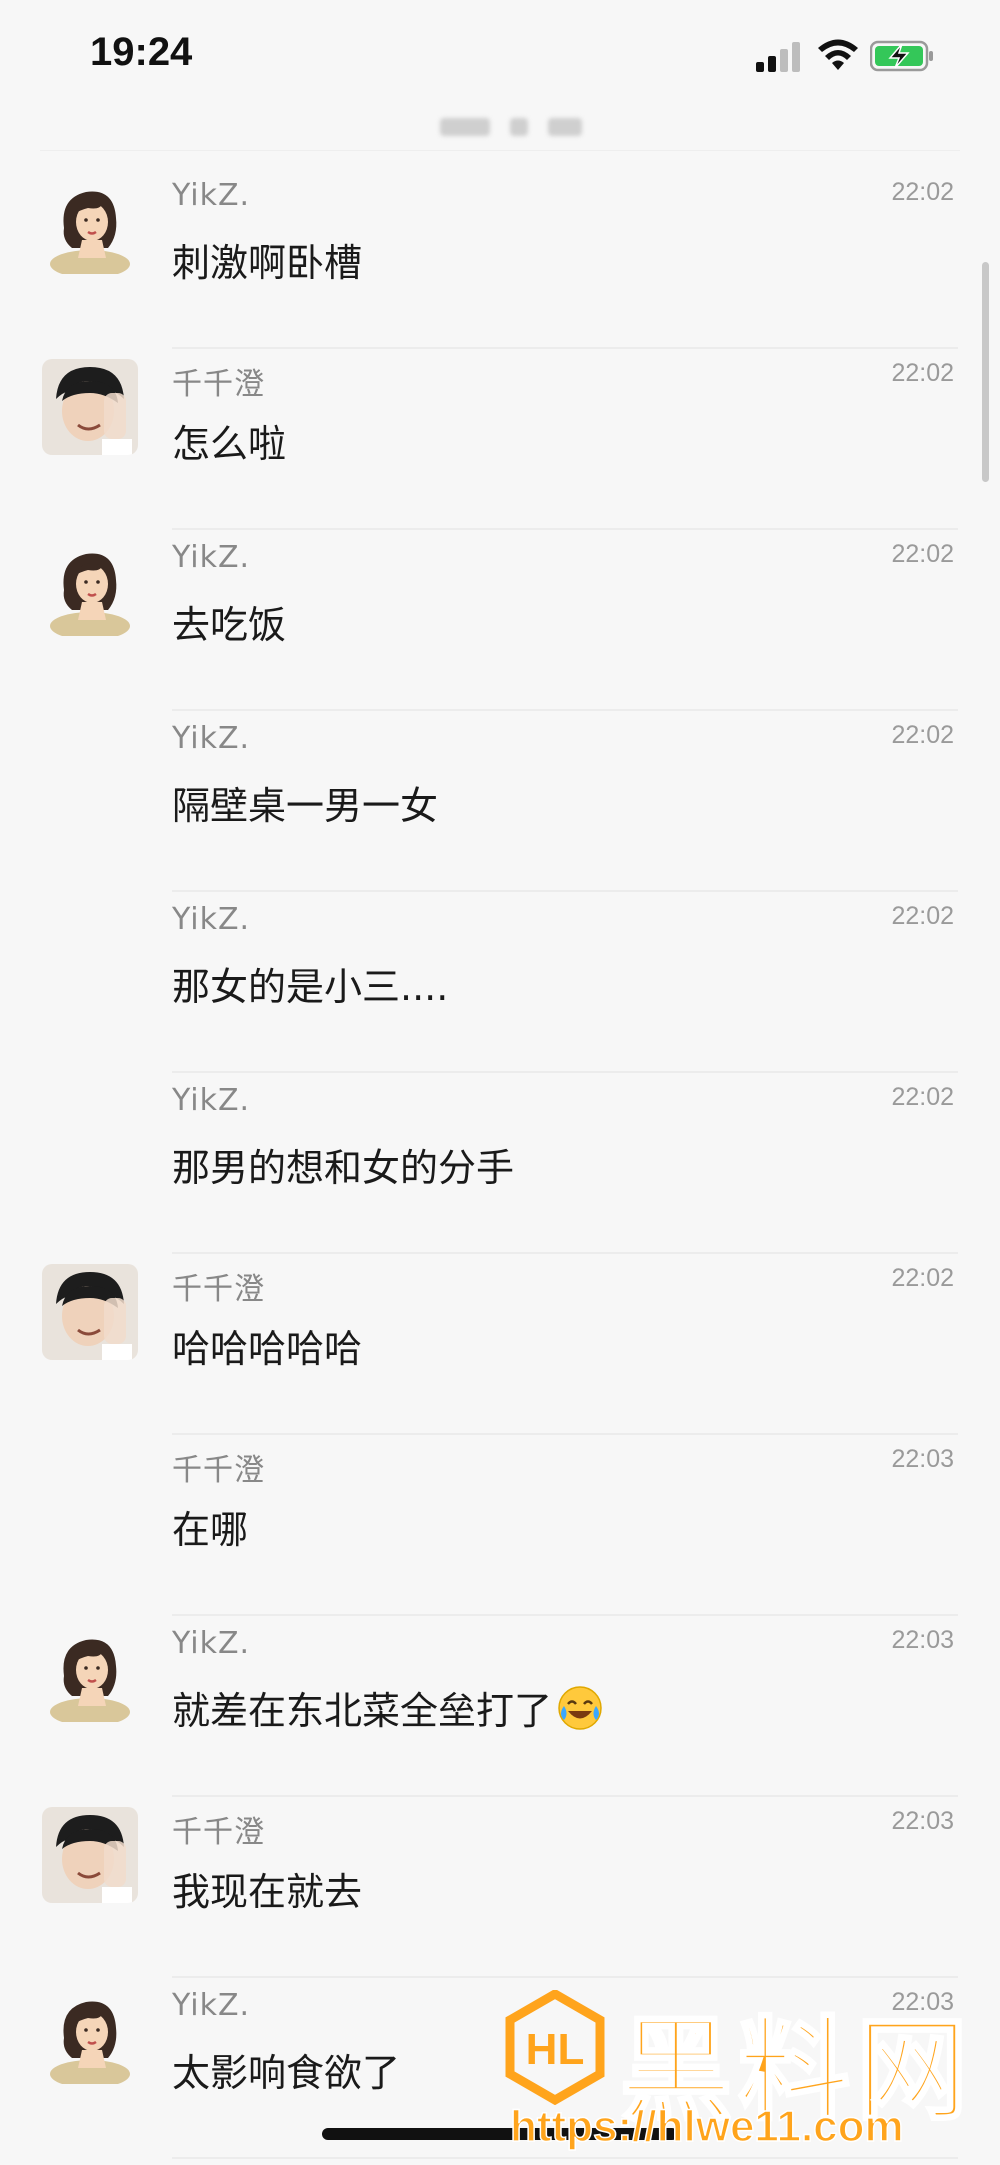 The height and width of the screenshot is (2165, 1000). I want to click on message-text-content: 去吃饭, so click(229, 625).